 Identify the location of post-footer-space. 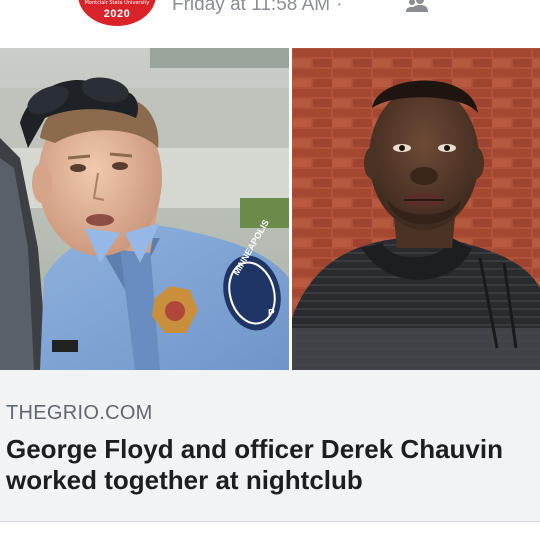
(270, 531).